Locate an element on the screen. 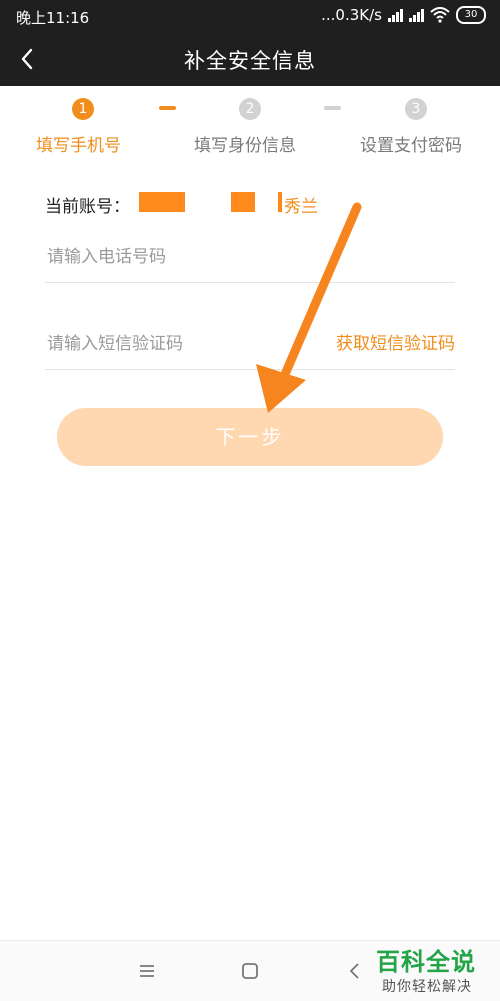 The height and width of the screenshot is (1001, 500). status-icons: ...0.3K/s 30 is located at coordinates (403, 15).